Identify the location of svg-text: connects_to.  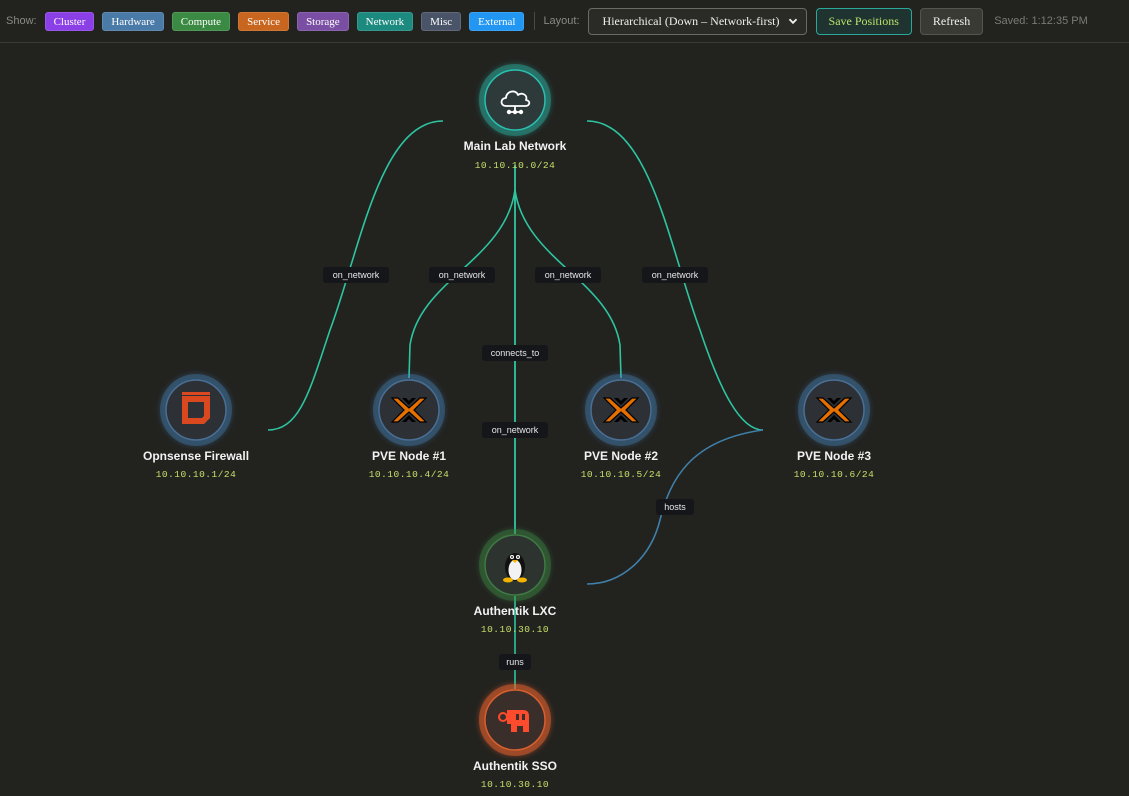
(515, 353).